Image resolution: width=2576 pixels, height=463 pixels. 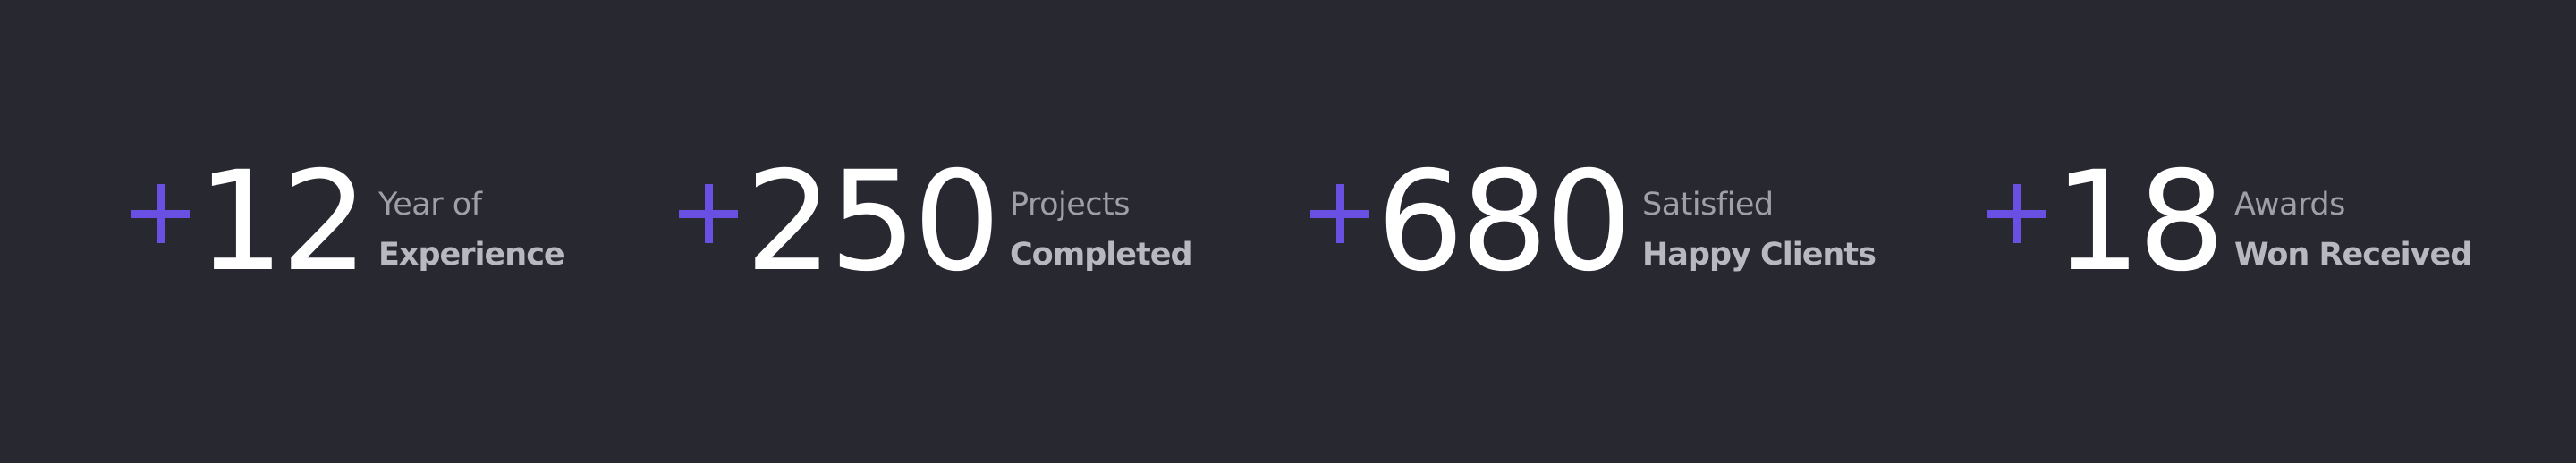 What do you see at coordinates (1759, 230) in the screenshot?
I see `stat-label: Satisfied Happy Clients` at bounding box center [1759, 230].